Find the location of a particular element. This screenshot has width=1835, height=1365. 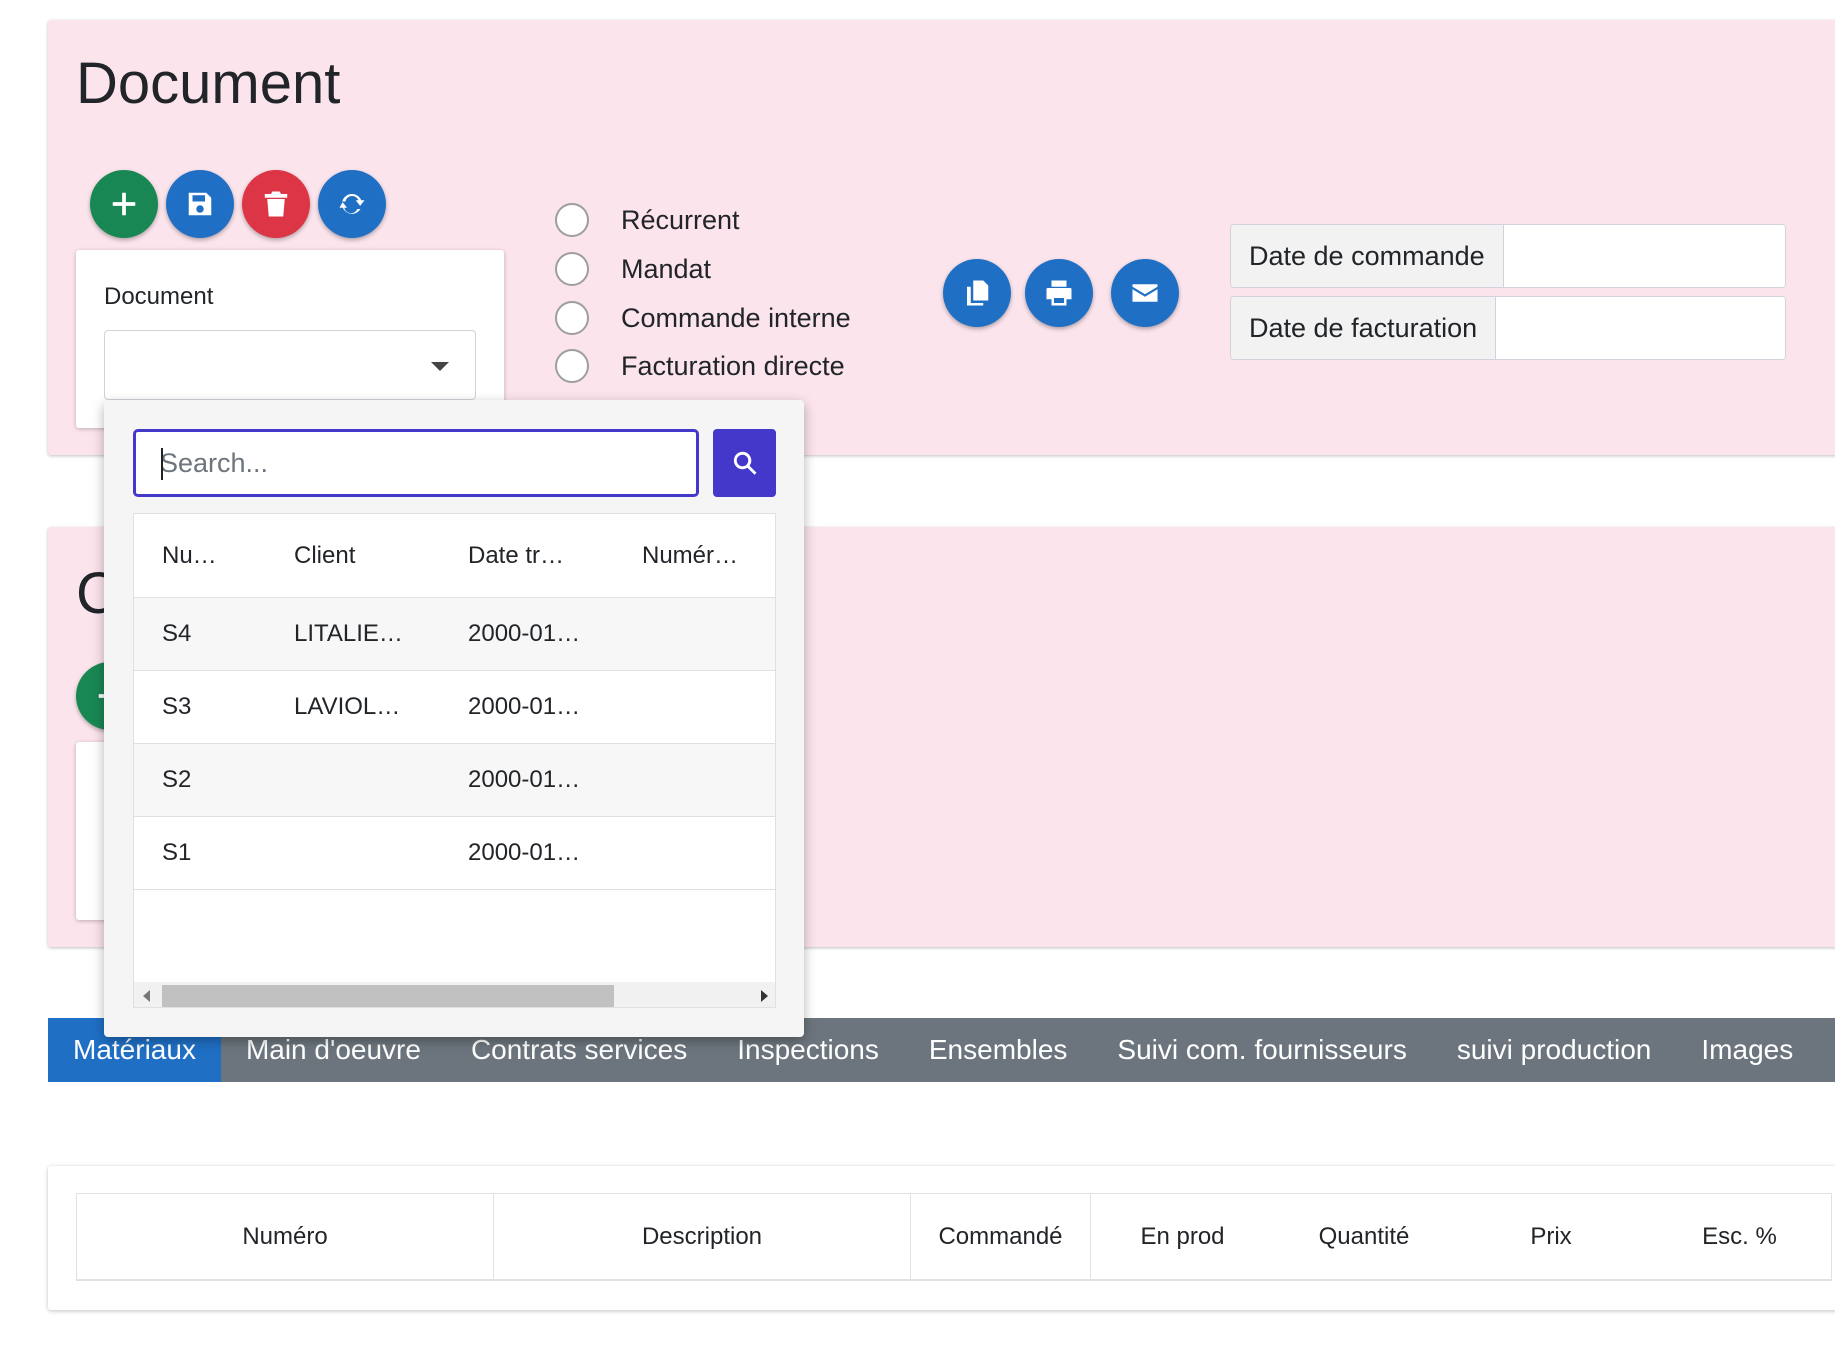

invoice-date-group: Date de facturation is located at coordinates (1508, 328).